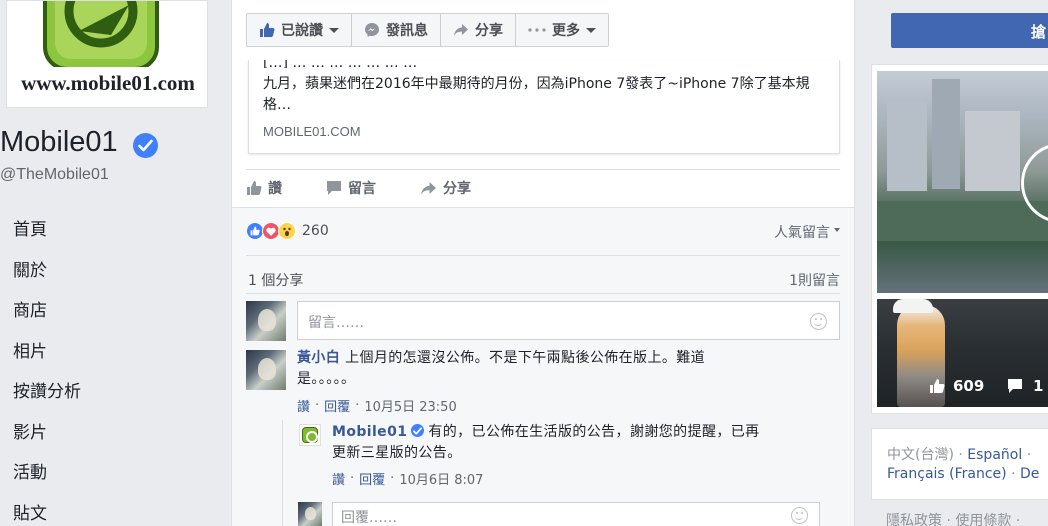  What do you see at coordinates (275, 189) in the screenshot?
I see `like-post-label: 讚` at bounding box center [275, 189].